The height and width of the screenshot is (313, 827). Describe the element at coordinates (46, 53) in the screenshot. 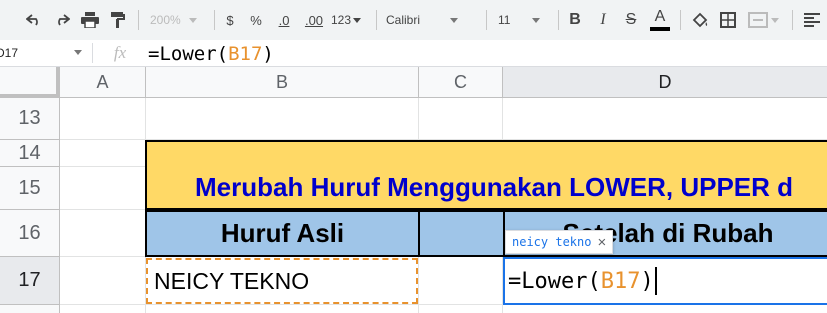

I see `name-box: D17` at that location.